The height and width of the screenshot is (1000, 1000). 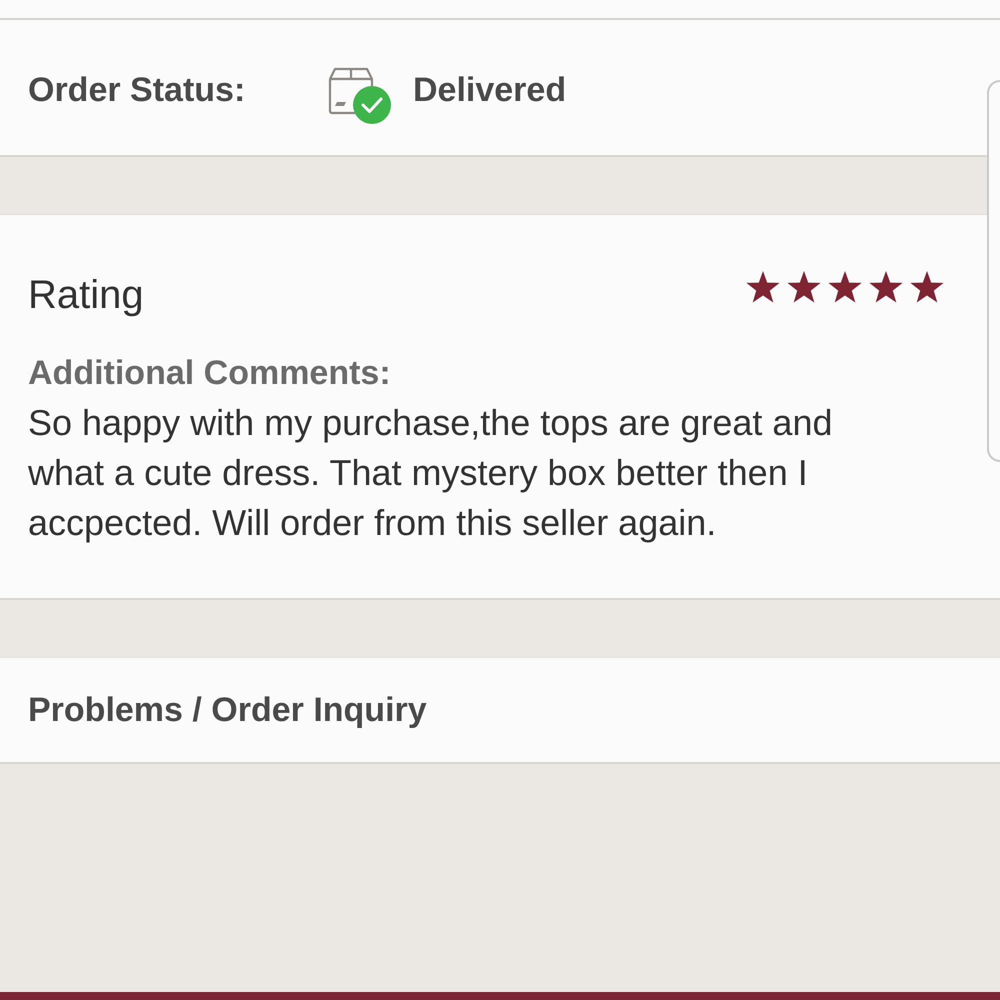 What do you see at coordinates (431, 473) in the screenshot?
I see `comments-text: So happy with my purchase,the tops are great and what a cute dress. That mystery box better then I accpected. Will order from this seller again.` at bounding box center [431, 473].